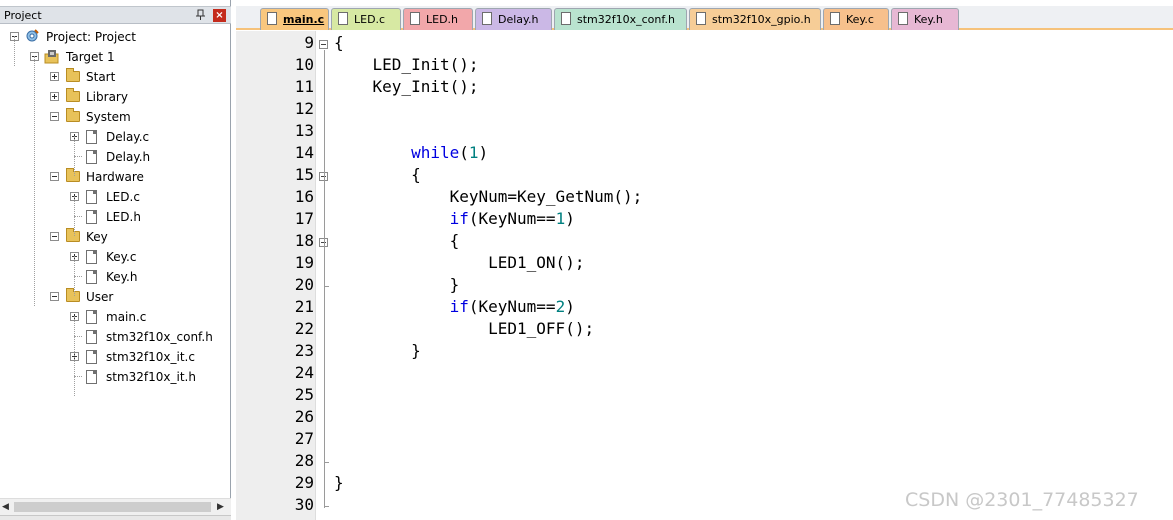 This screenshot has height=520, width=1173. Describe the element at coordinates (151, 377) in the screenshot. I see `tree-item-label: stm32f10x_it.h` at that location.